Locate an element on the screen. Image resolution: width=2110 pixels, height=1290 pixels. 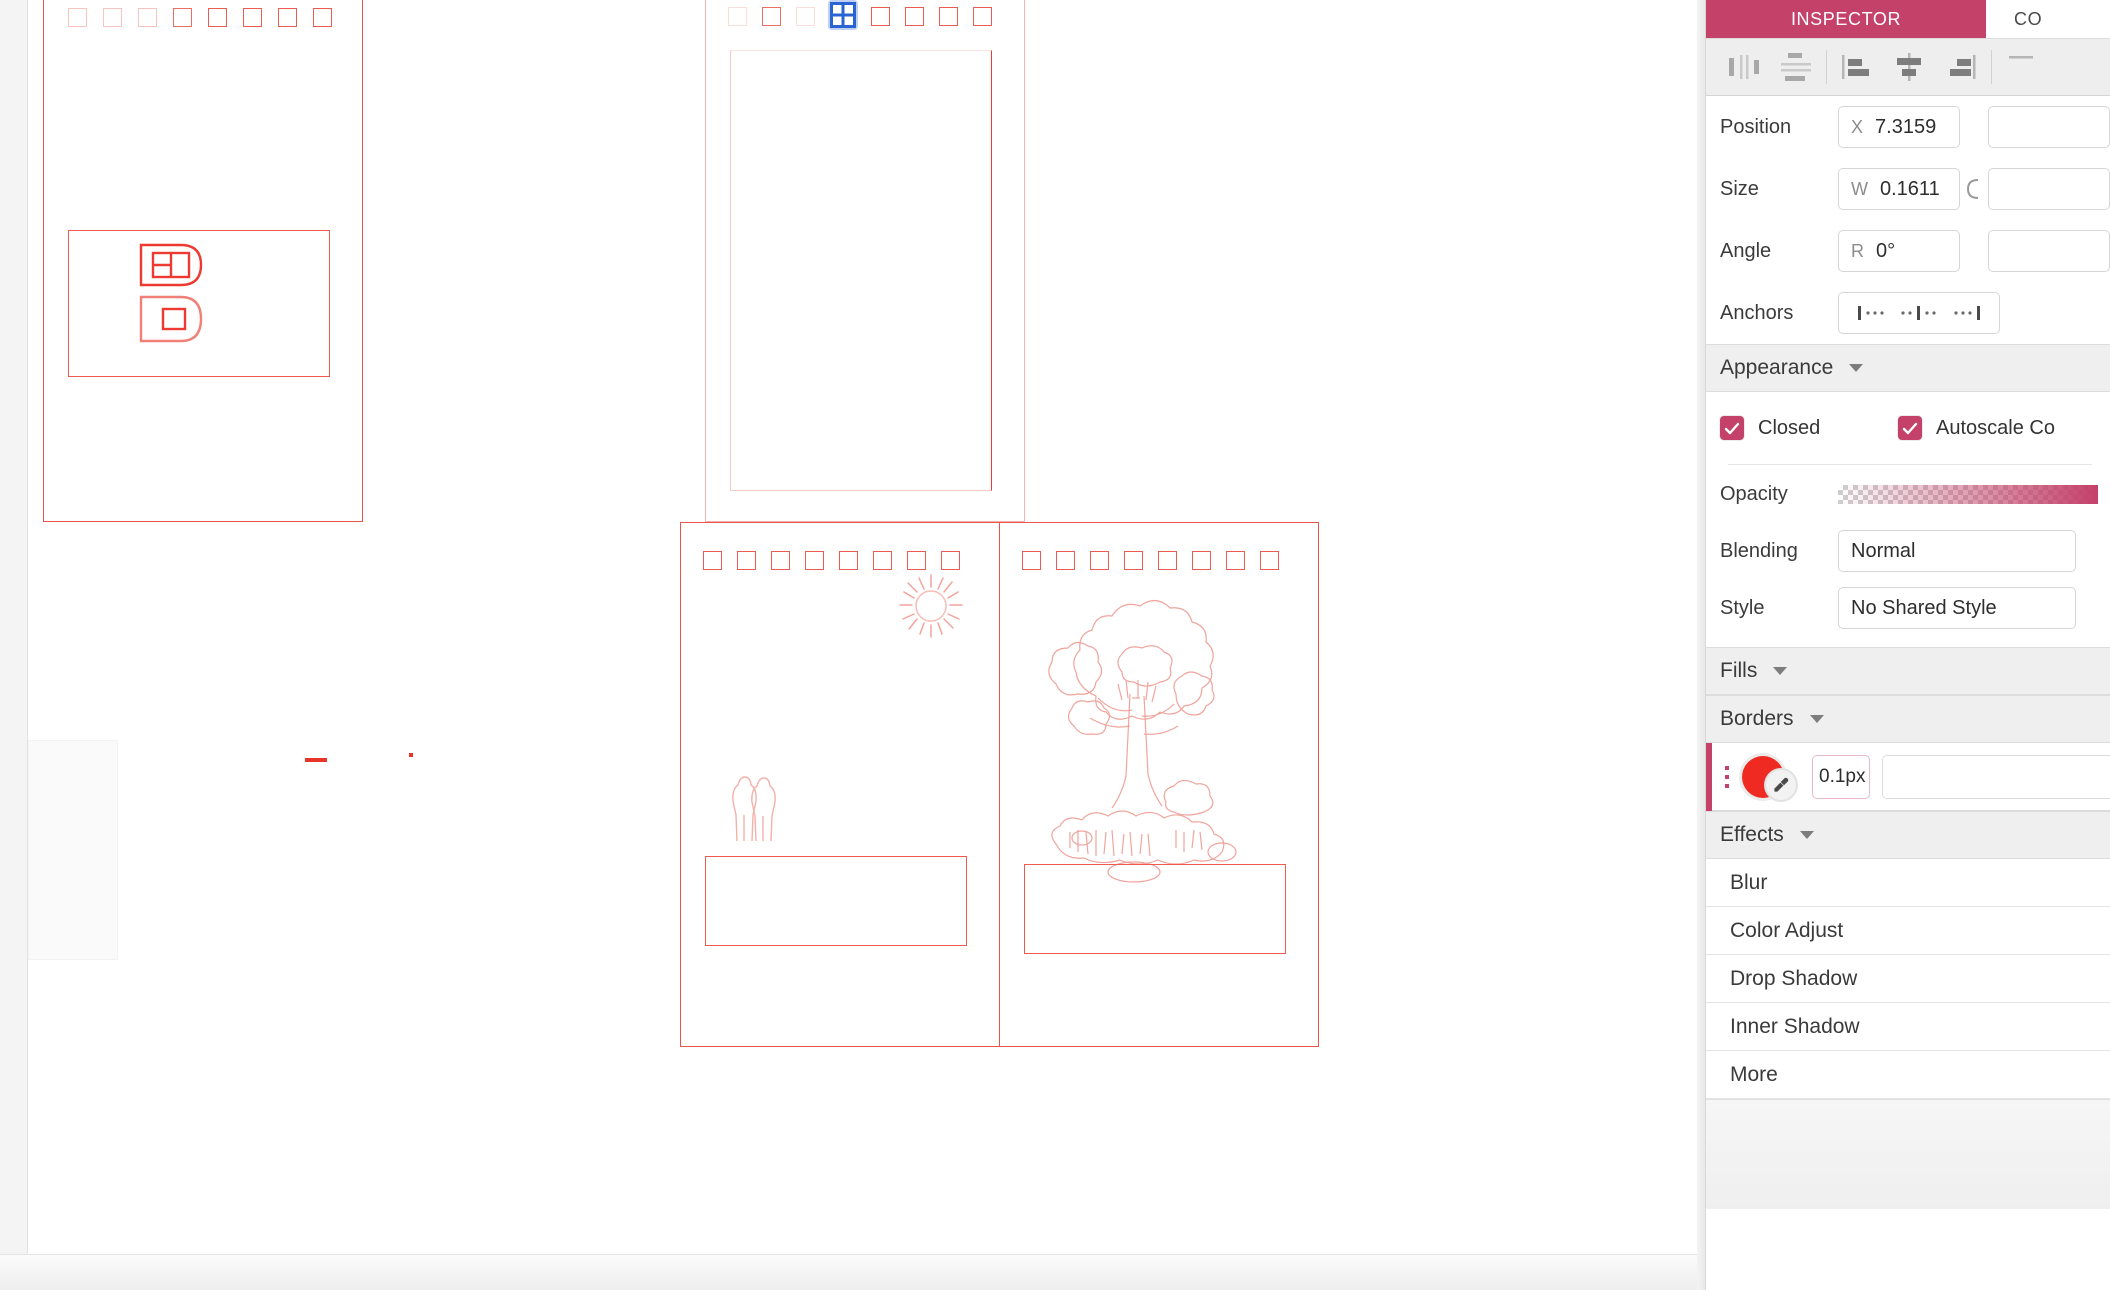
border-active-indicator is located at coordinates (1709, 776).